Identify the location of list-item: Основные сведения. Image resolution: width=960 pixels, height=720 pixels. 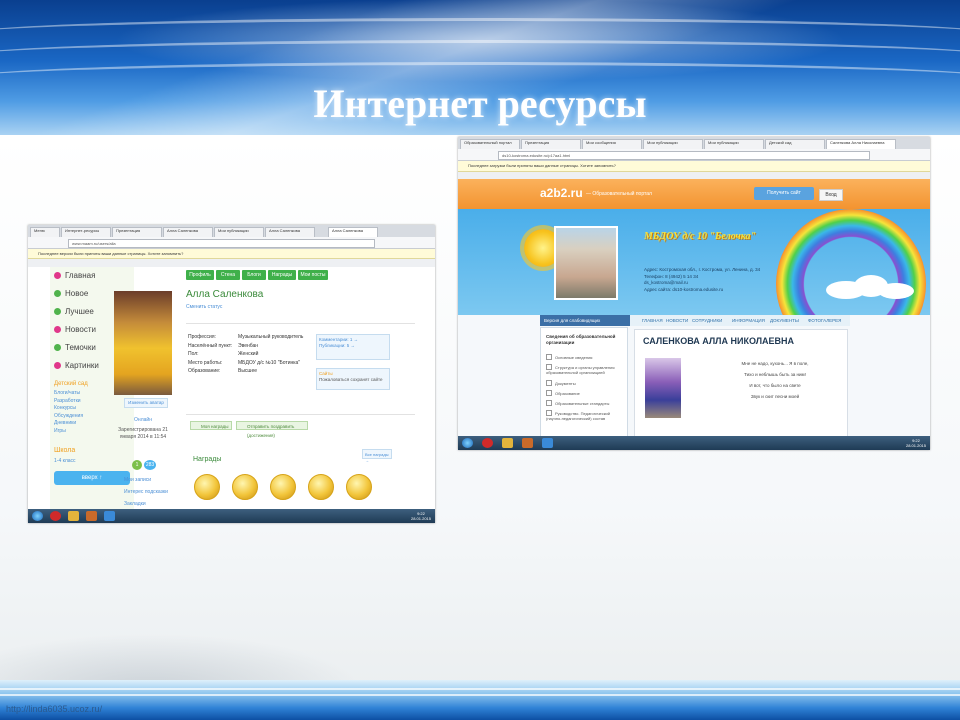
(569, 357).